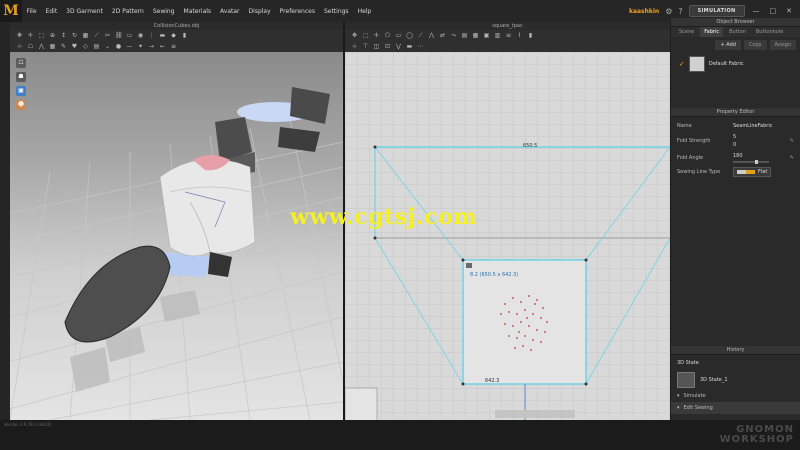 The width and height of the screenshot is (800, 450). I want to click on strength-icon: ▮, so click(184, 35).